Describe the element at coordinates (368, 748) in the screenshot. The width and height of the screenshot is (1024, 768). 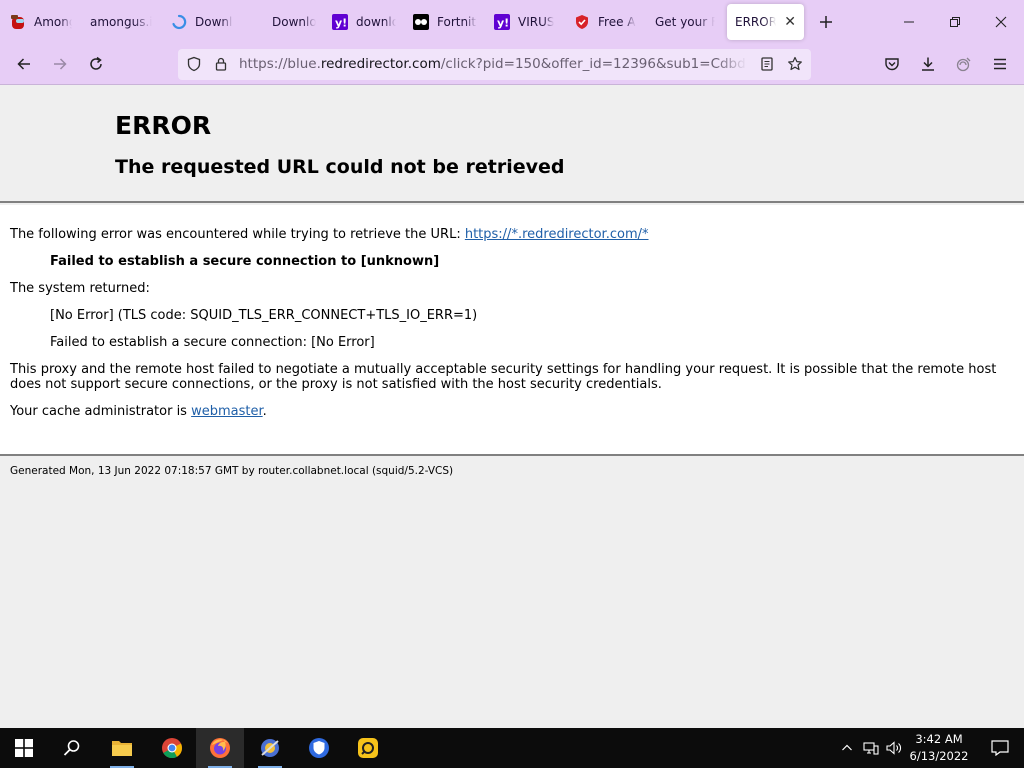
I see `app-taskbar-button-yellow` at that location.